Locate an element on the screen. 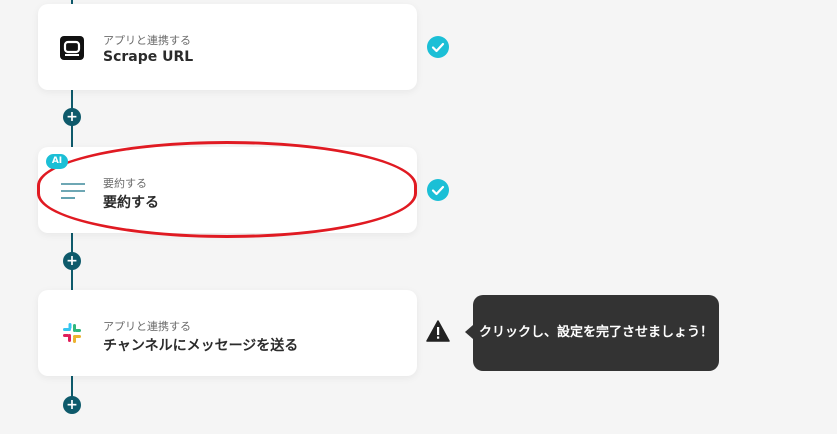 The height and width of the screenshot is (434, 837). ai-badge: AI is located at coordinates (57, 161).